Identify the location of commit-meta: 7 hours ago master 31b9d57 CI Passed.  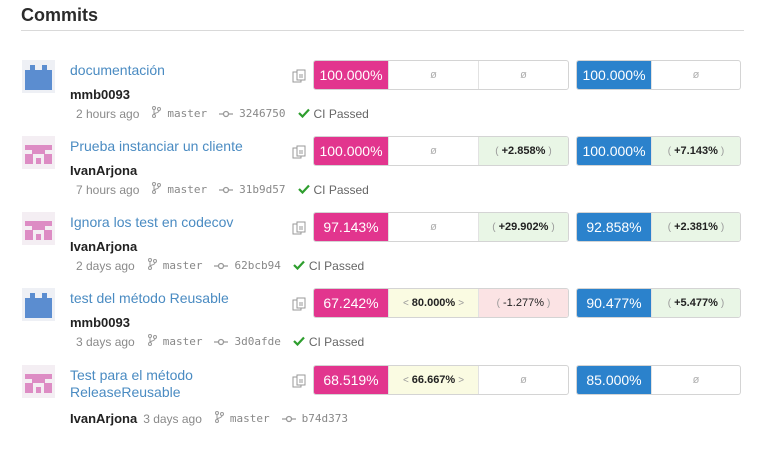
(222, 189).